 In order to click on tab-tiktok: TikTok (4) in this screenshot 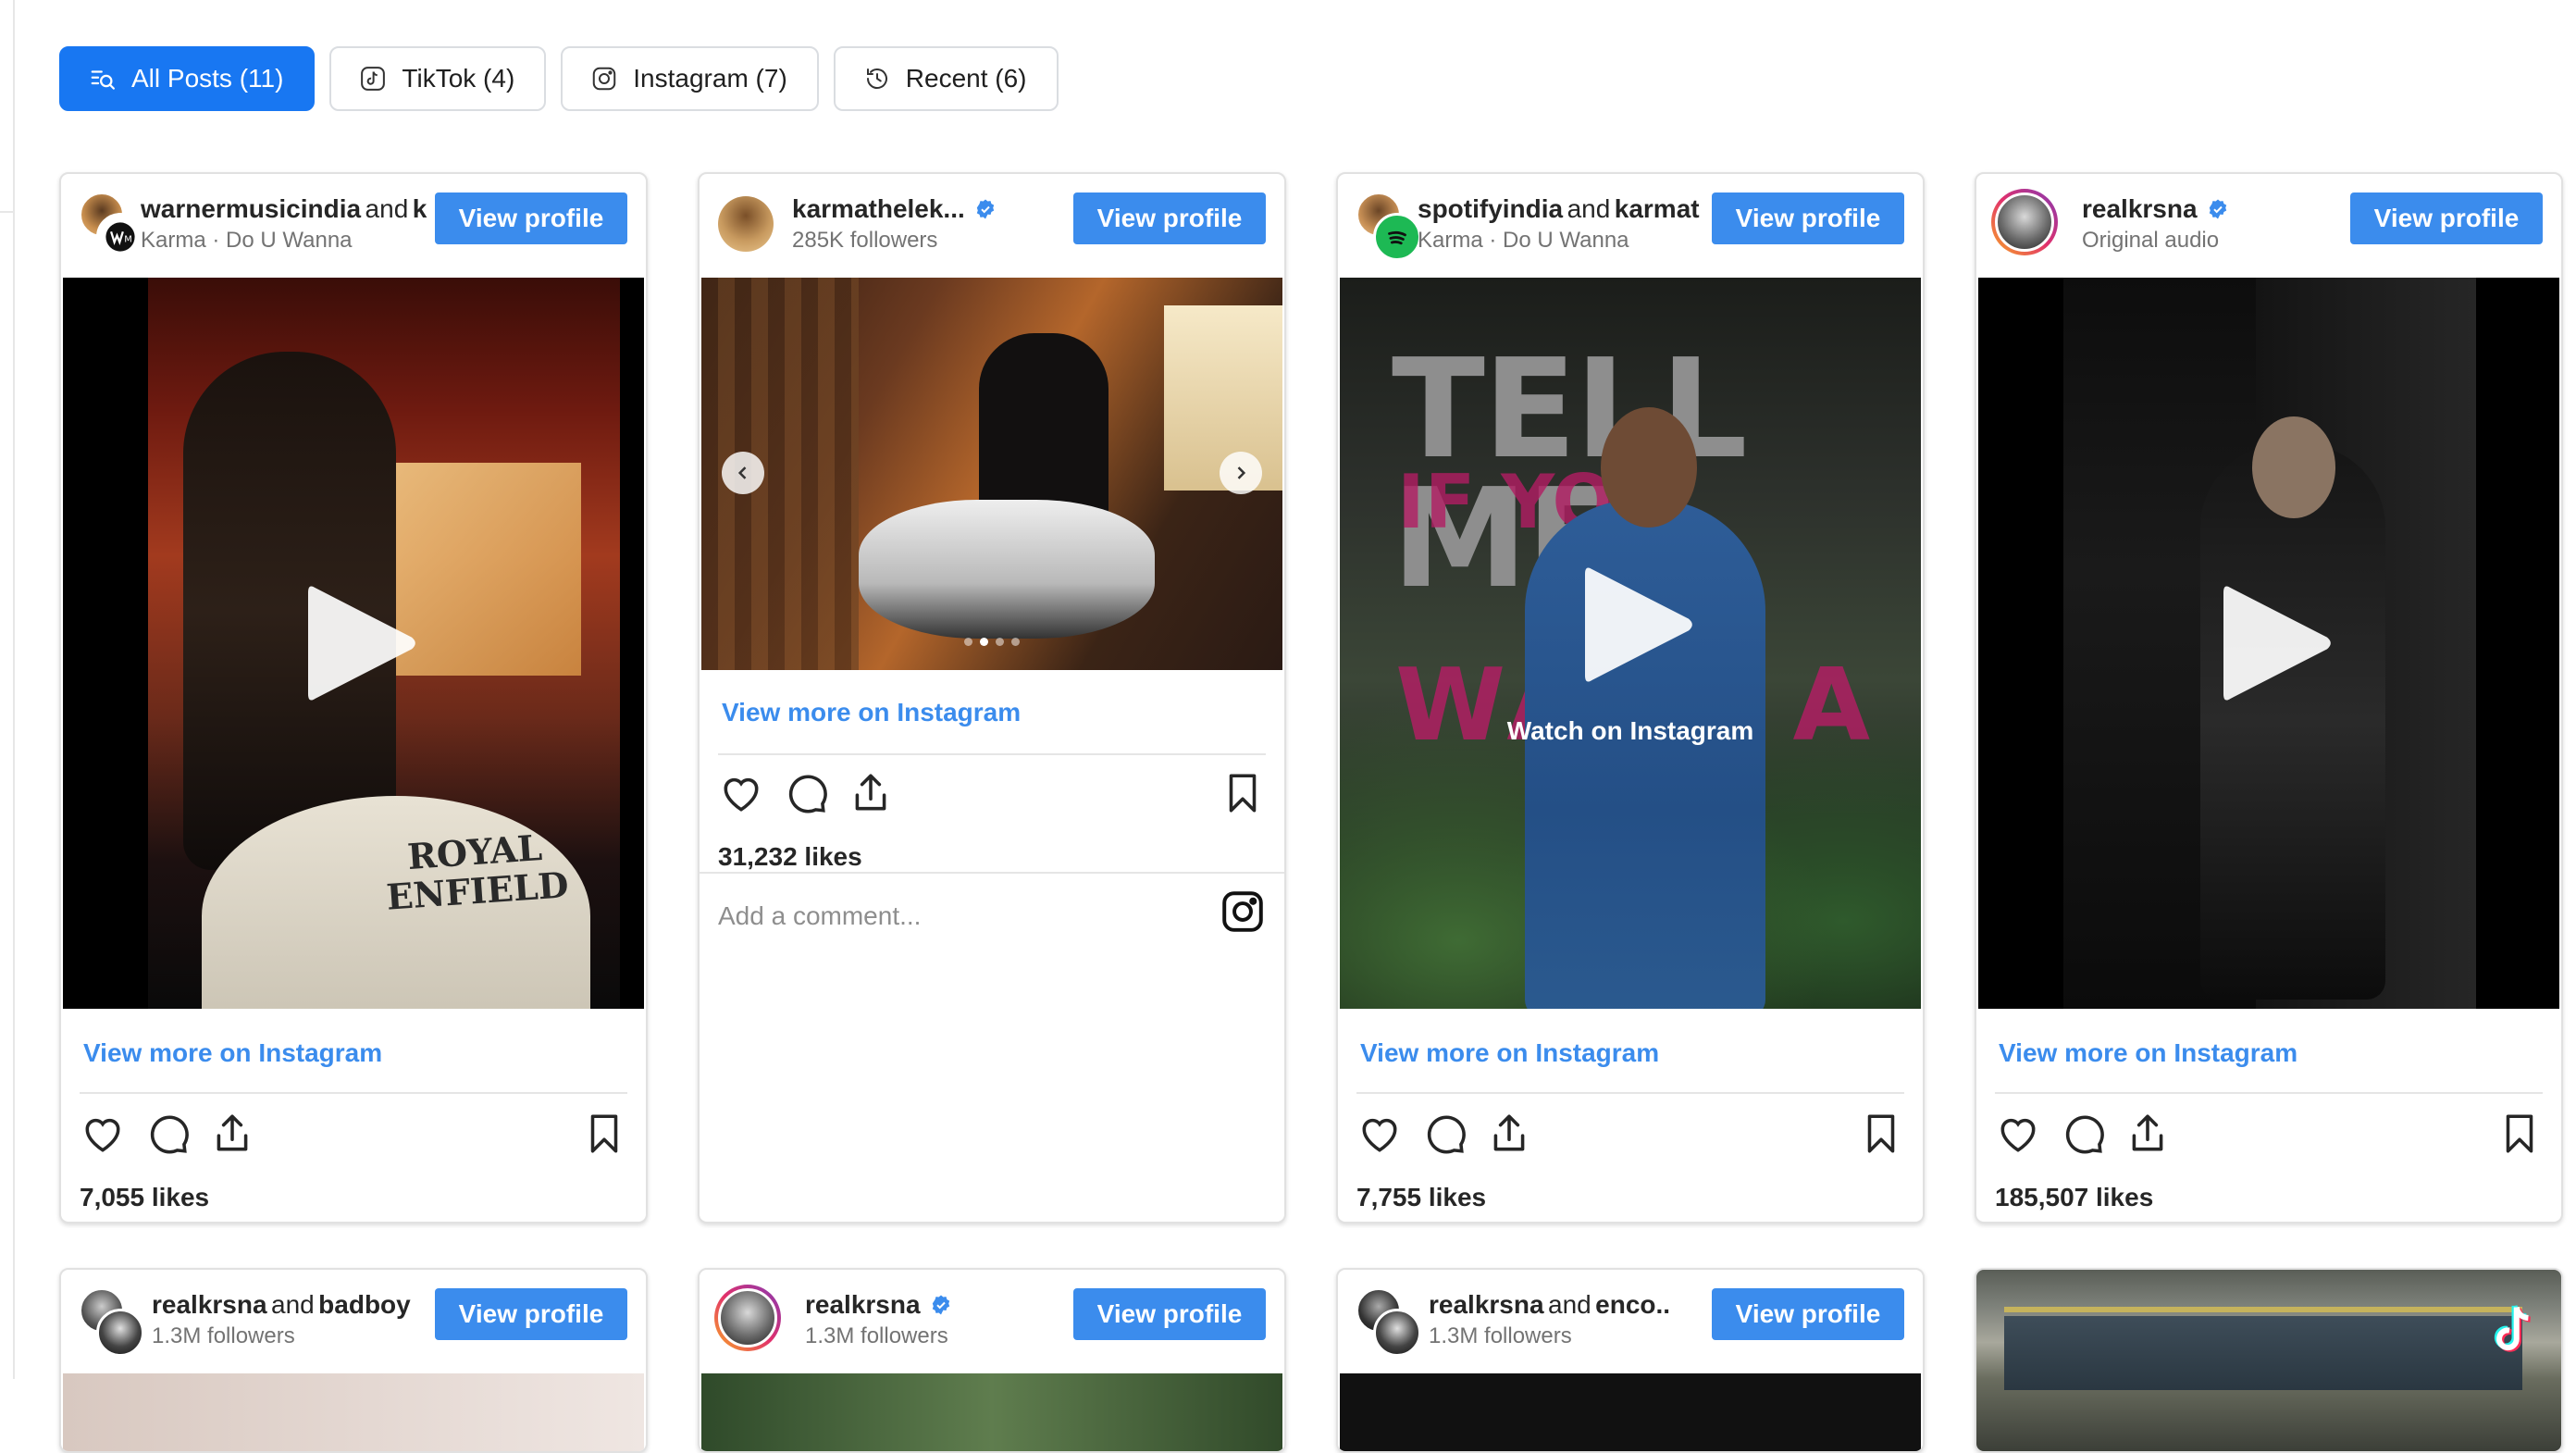, I will do `click(438, 79)`.